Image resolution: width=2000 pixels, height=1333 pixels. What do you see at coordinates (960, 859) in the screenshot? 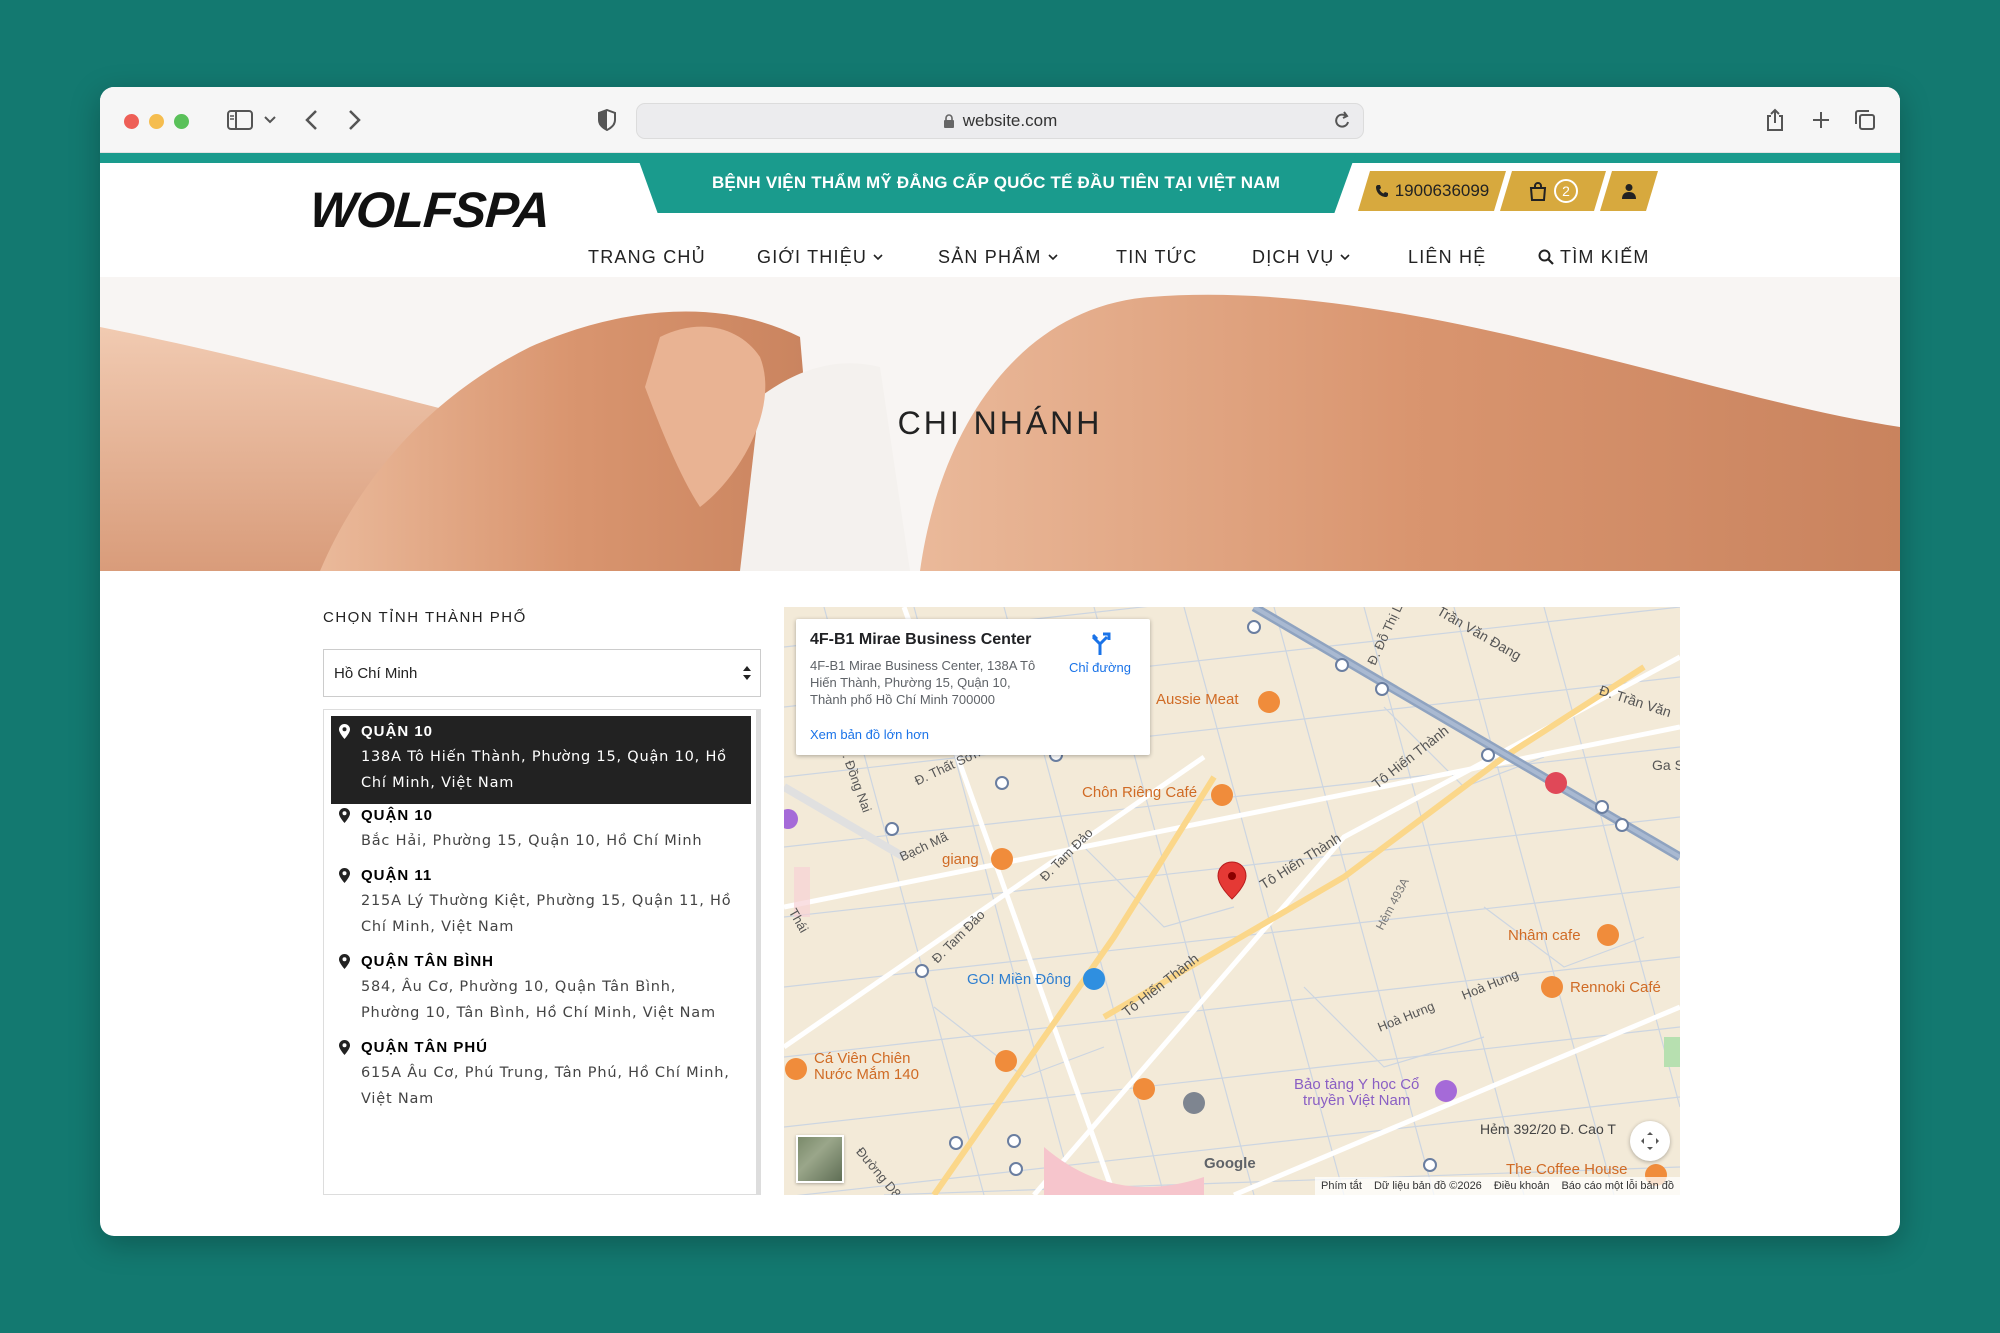
I see `map-label-giang: giang` at bounding box center [960, 859].